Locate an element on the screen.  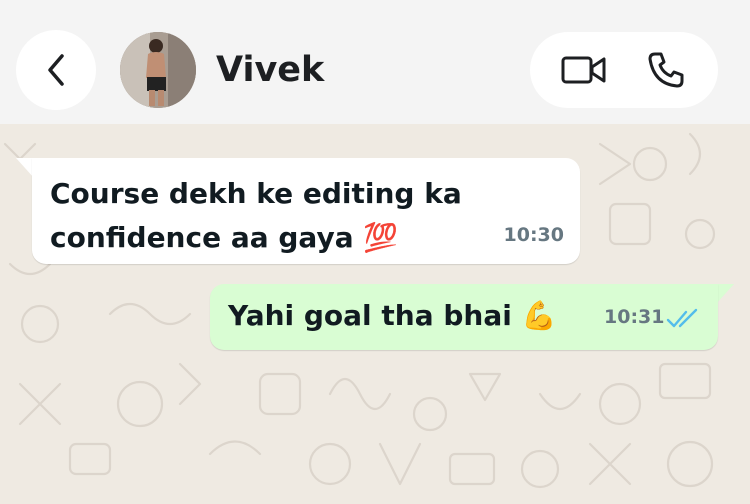
video-call-icon is located at coordinates (583, 70).